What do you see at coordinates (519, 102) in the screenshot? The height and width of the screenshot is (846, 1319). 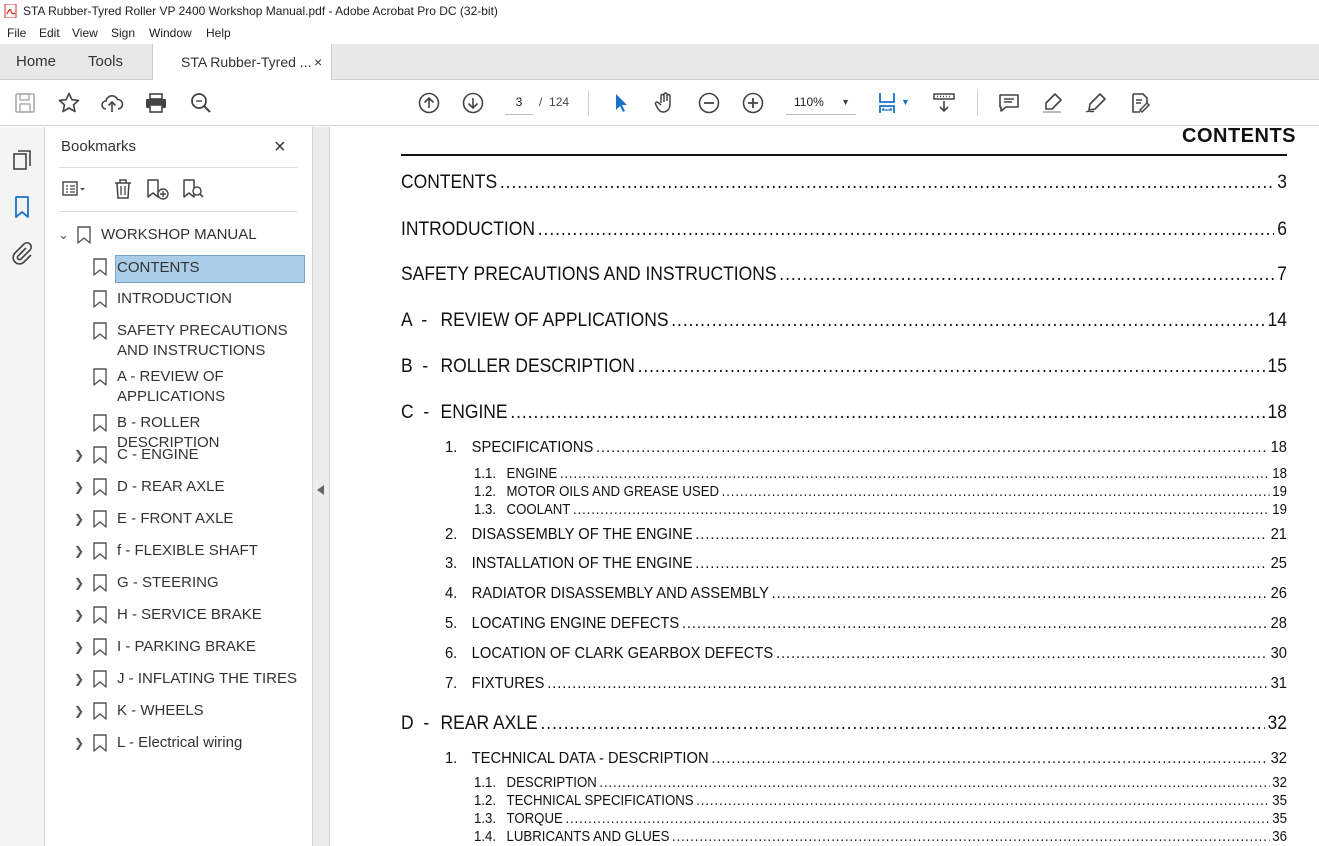 I see `page-number-input: 3` at bounding box center [519, 102].